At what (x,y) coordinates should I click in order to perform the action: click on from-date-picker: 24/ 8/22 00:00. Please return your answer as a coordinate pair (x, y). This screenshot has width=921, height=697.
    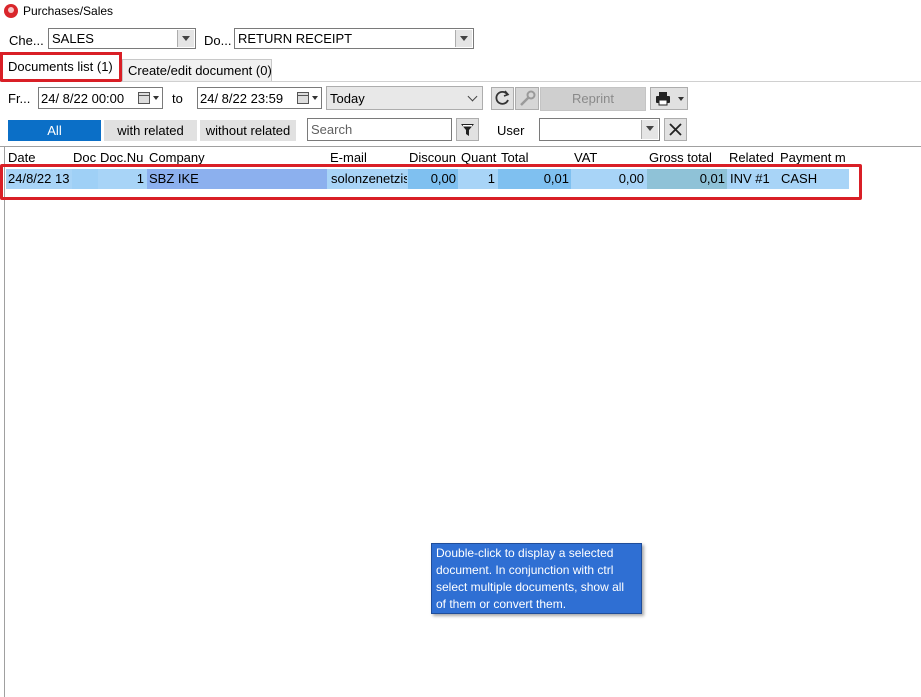
    Looking at the image, I should click on (100, 98).